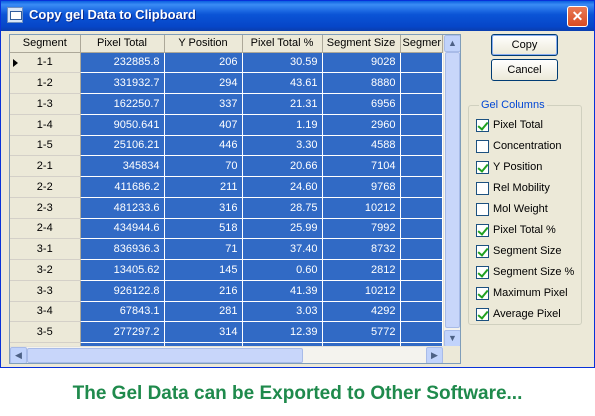 The image size is (595, 416). I want to click on table-cell: 30.59, so click(282, 63).